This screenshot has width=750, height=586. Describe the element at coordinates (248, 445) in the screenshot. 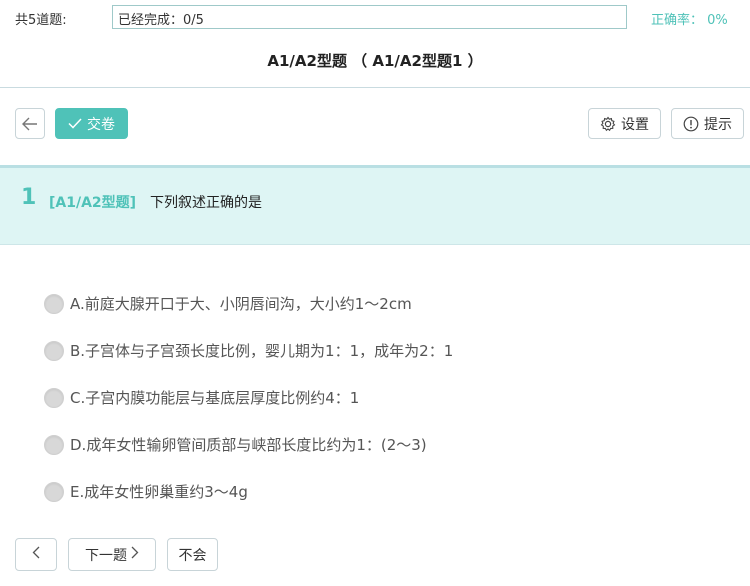

I see `option-d-label: D.成年女性输卵管间质部与峡部长度比约为1：(2～3)` at that location.